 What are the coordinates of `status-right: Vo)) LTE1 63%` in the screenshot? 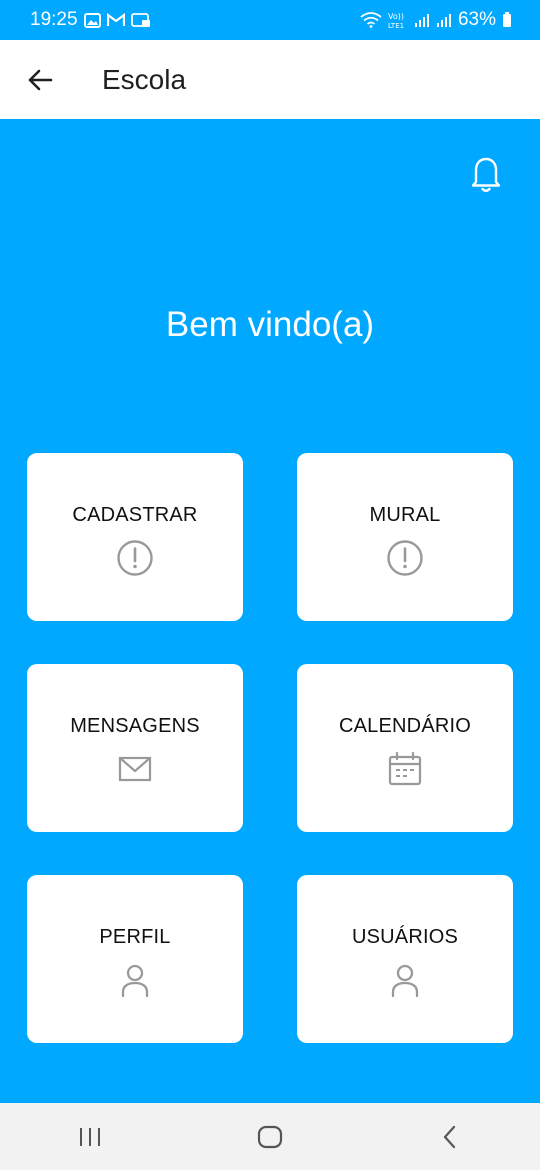 It's located at (436, 20).